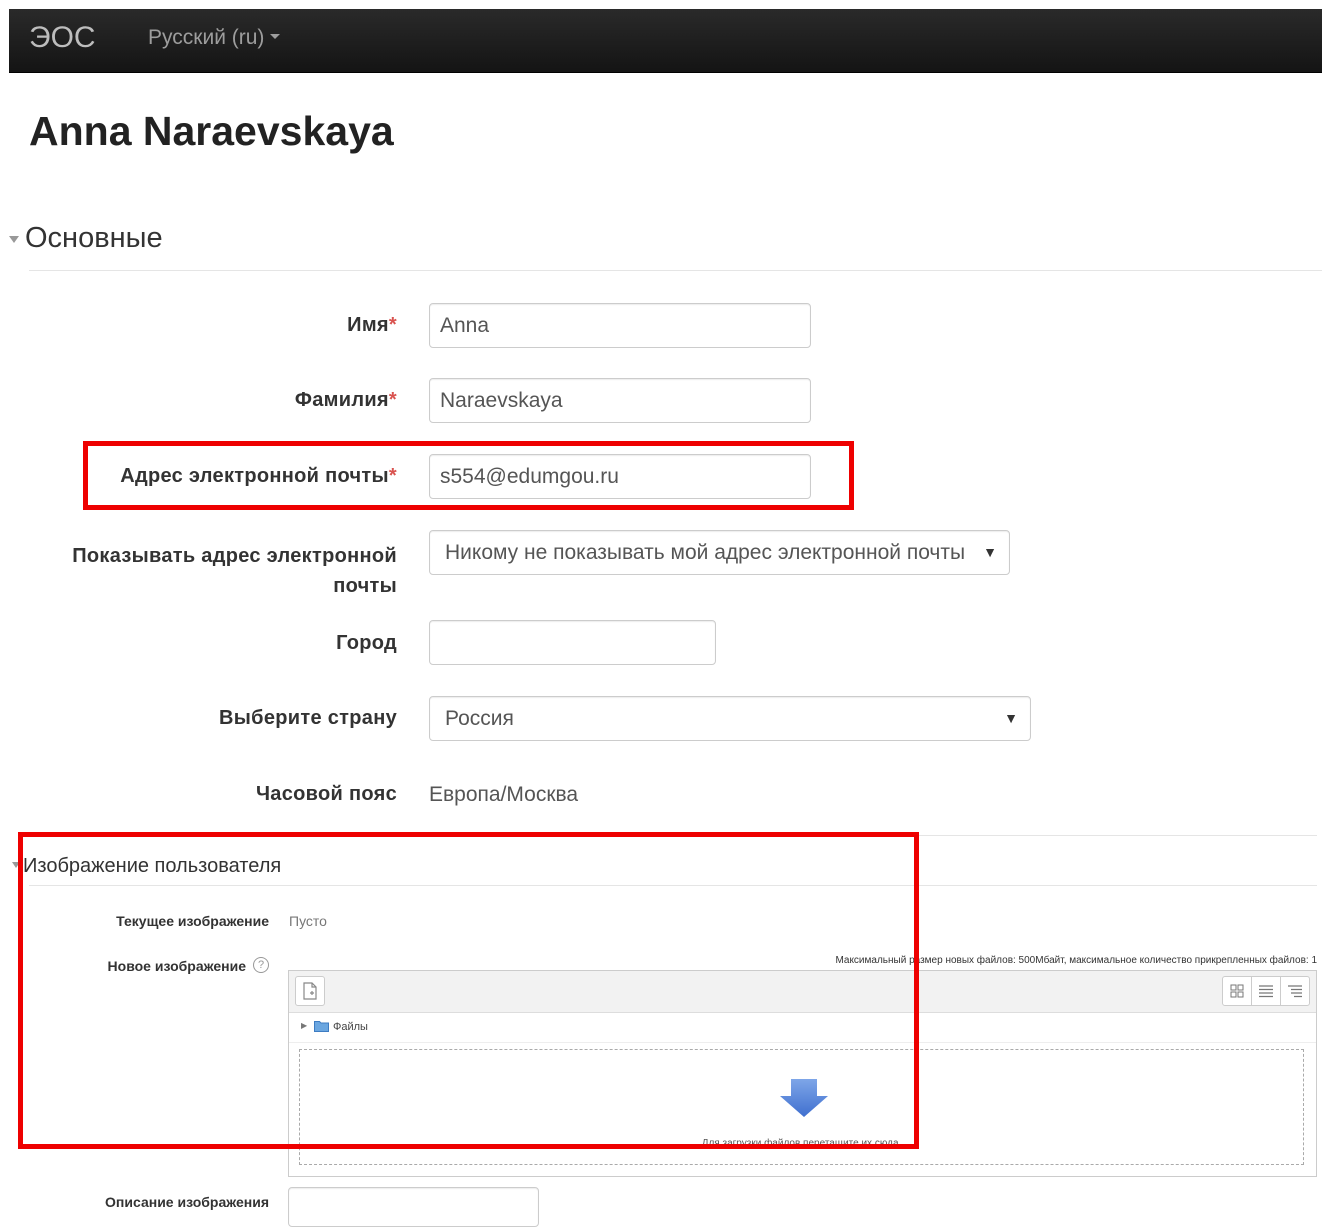 Image resolution: width=1322 pixels, height=1227 pixels. Describe the element at coordinates (308, 718) in the screenshot. I see `country-label: Выберите страну` at that location.